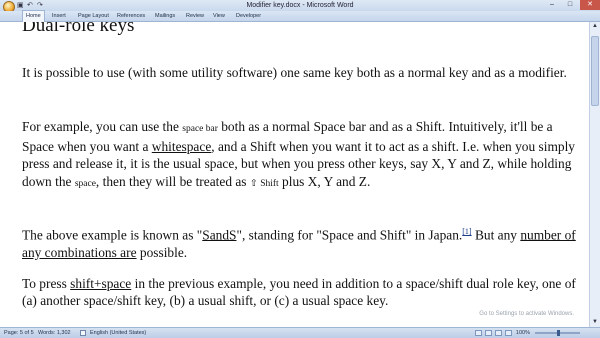 The image size is (600, 338). I want to click on close-button: ✕, so click(590, 5).